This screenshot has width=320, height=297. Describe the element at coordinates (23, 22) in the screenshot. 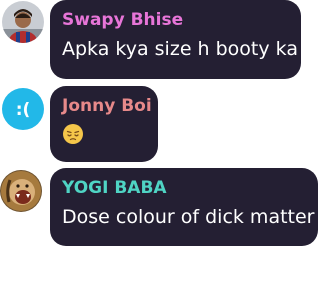

I see `person-photo-avatar` at that location.